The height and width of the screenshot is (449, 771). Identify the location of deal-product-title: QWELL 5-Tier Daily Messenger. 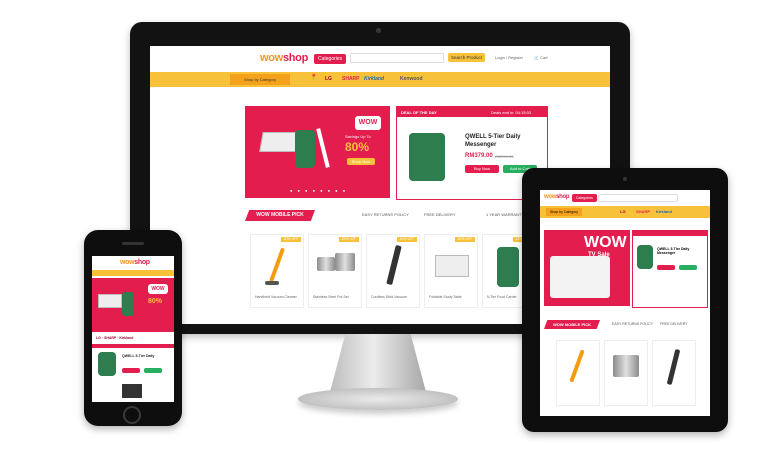
(492, 141).